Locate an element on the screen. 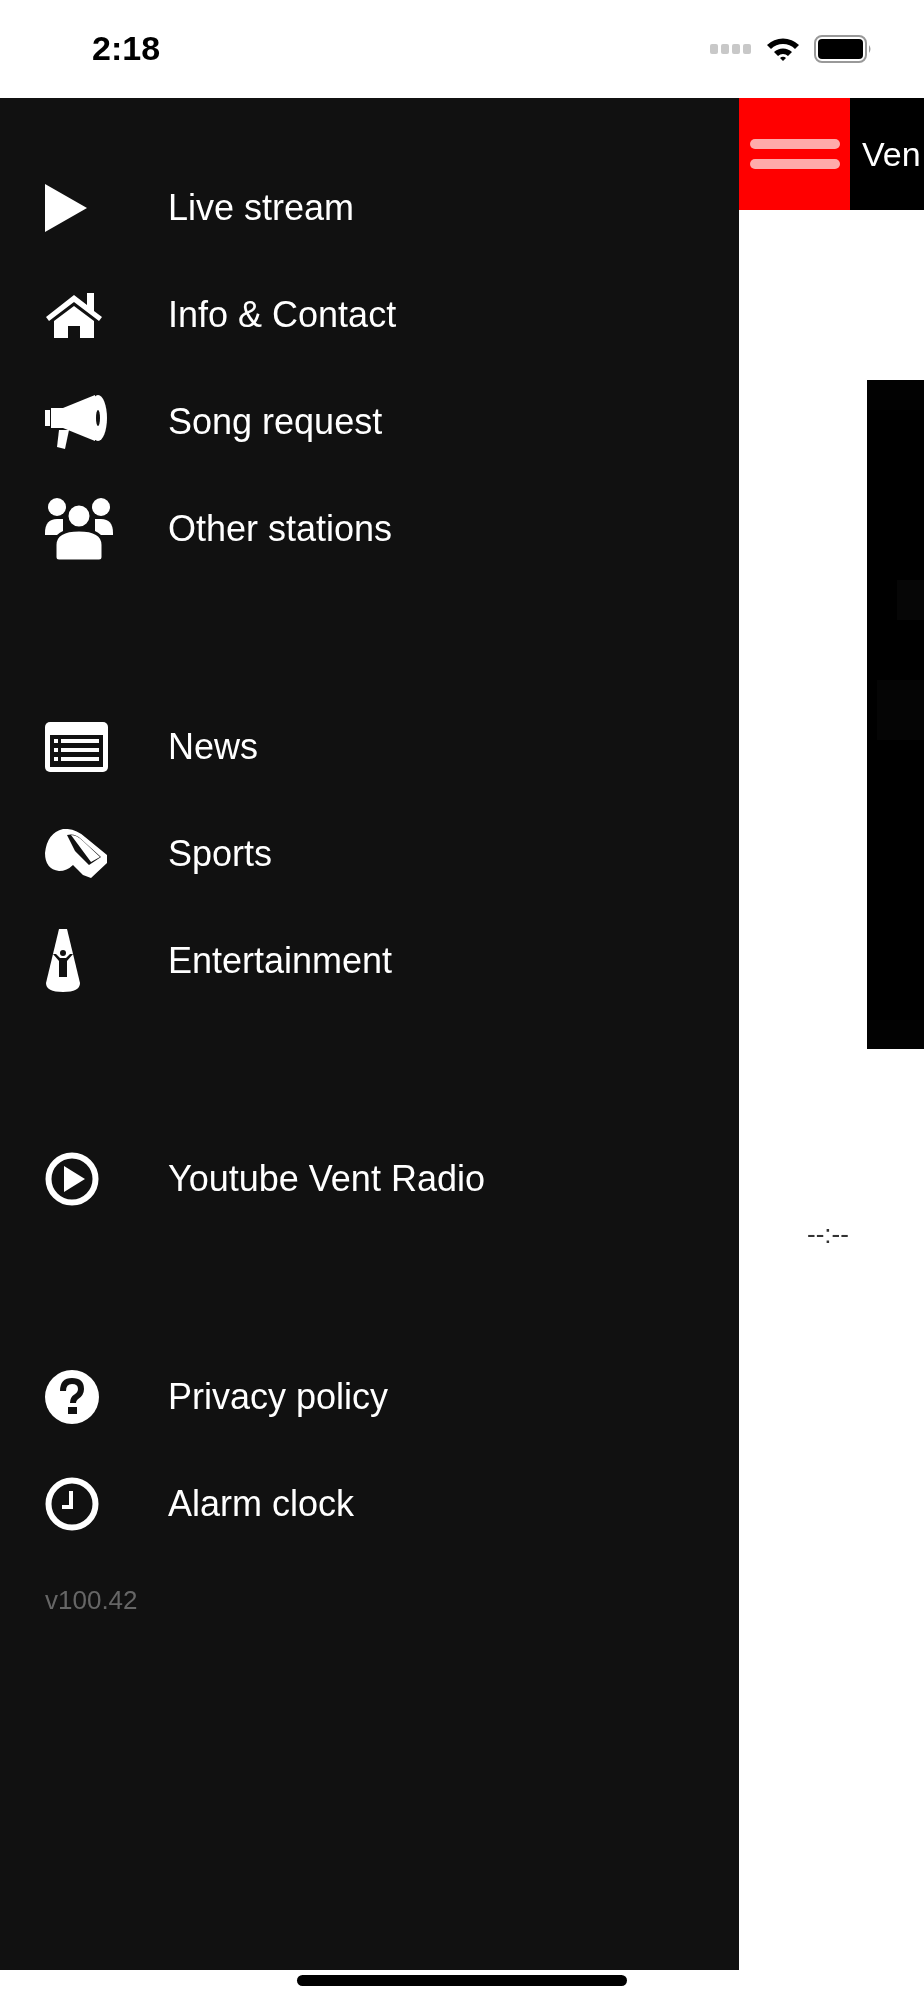 Image resolution: width=924 pixels, height=2000 pixels. menu-item: Song request is located at coordinates (369, 421).